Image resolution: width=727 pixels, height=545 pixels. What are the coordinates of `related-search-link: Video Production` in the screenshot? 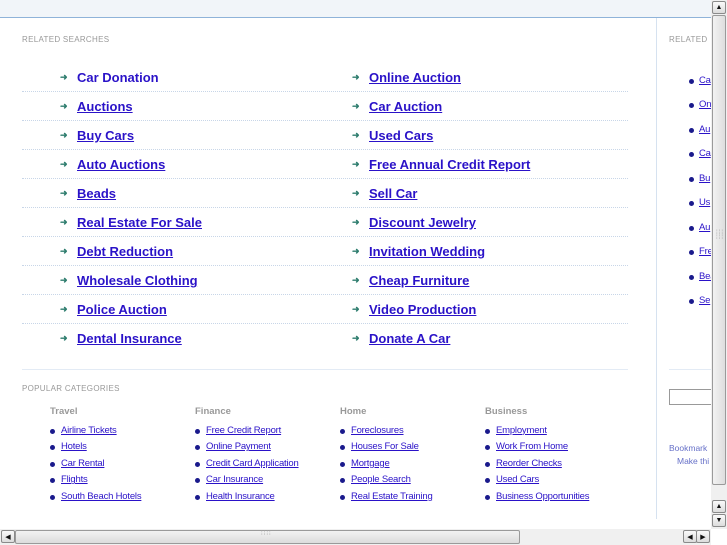 It's located at (422, 309).